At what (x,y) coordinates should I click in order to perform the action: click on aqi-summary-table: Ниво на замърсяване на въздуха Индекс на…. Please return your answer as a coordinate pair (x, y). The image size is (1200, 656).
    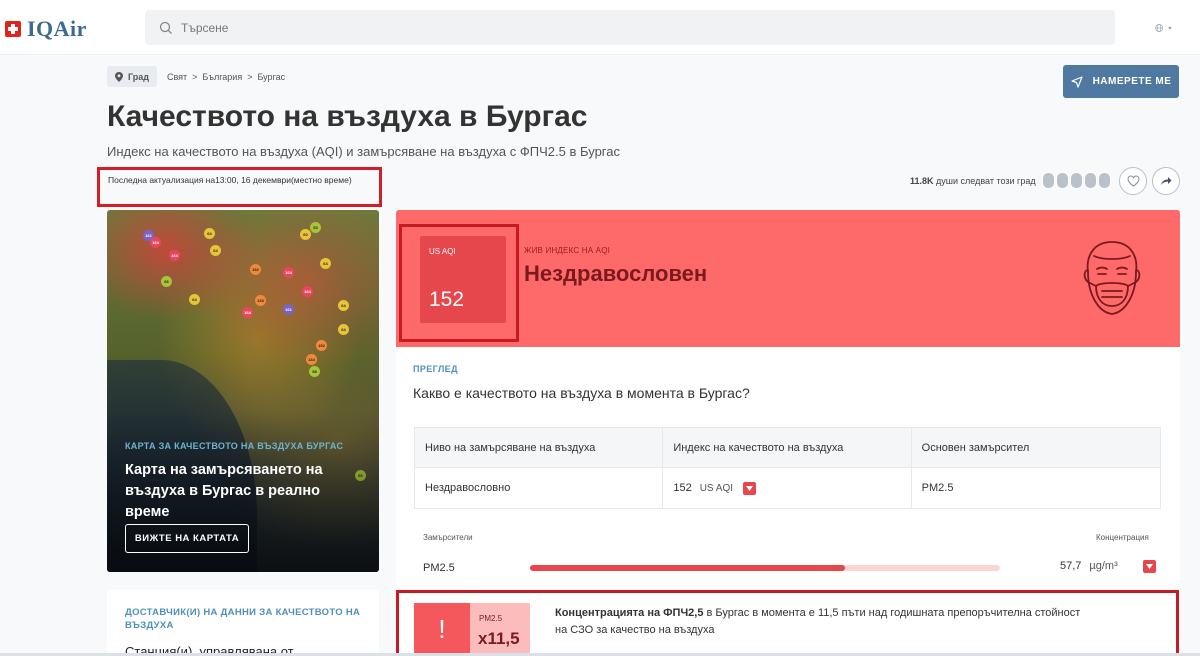
    Looking at the image, I should click on (787, 468).